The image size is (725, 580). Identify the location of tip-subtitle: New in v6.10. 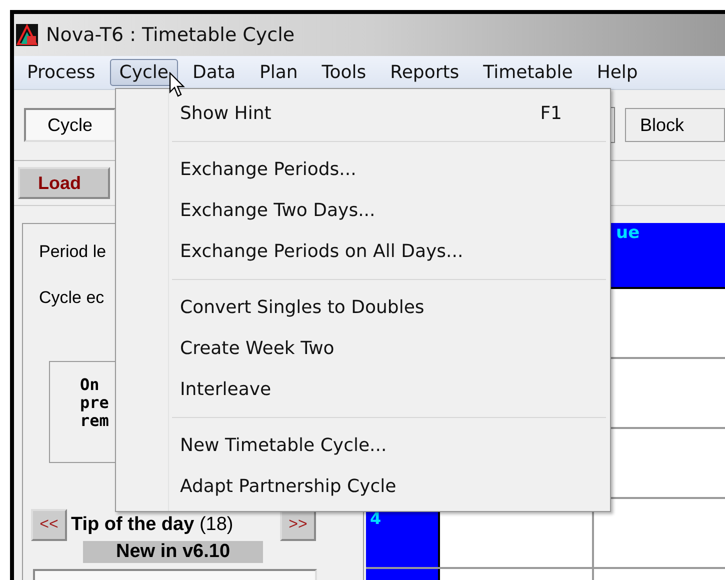
(173, 552).